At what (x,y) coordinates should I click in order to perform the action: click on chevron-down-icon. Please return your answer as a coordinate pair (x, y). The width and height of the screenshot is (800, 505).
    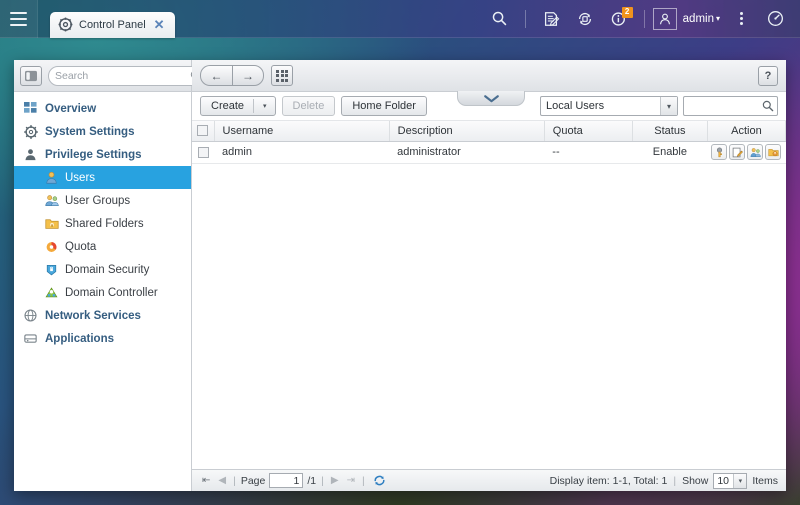
    Looking at the image, I should click on (491, 98).